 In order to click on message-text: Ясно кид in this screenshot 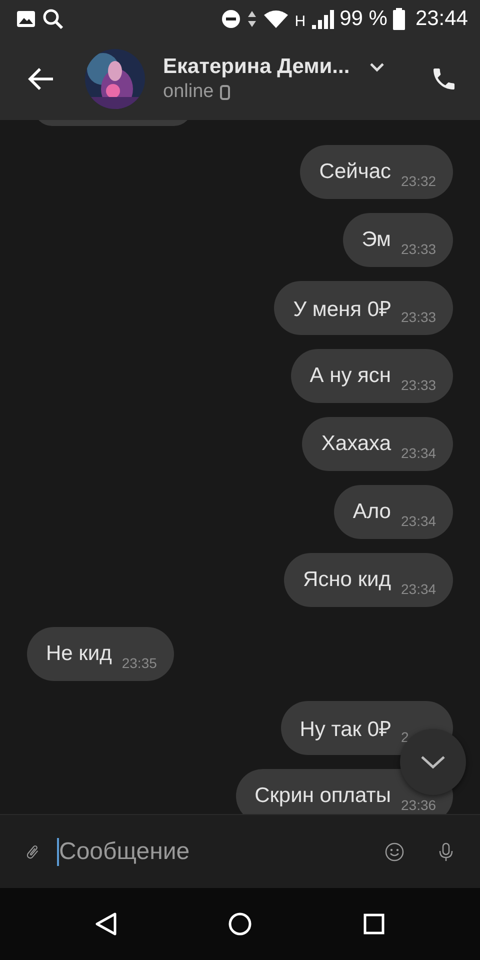, I will do `click(347, 580)`.